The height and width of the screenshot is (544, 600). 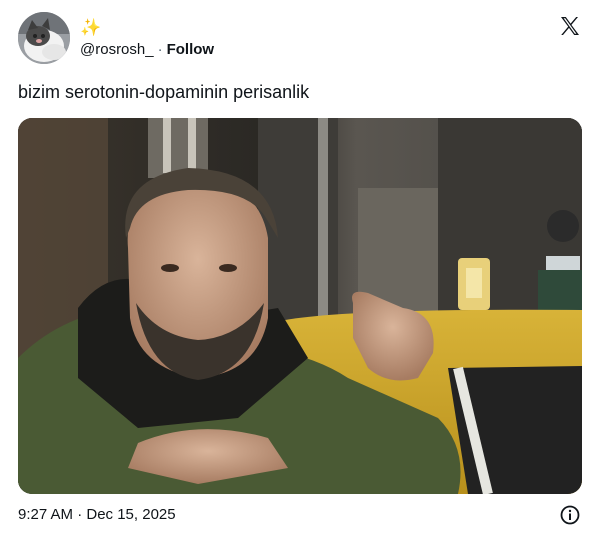 What do you see at coordinates (97, 514) in the screenshot?
I see `timestamp-link: 9:27 AM · Dec 15, 2025` at bounding box center [97, 514].